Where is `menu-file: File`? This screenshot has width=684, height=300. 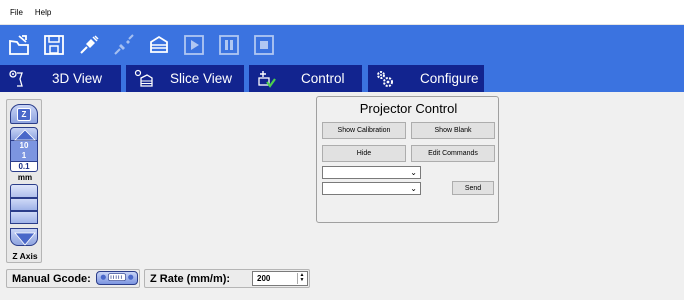
menu-file: File is located at coordinates (16, 12).